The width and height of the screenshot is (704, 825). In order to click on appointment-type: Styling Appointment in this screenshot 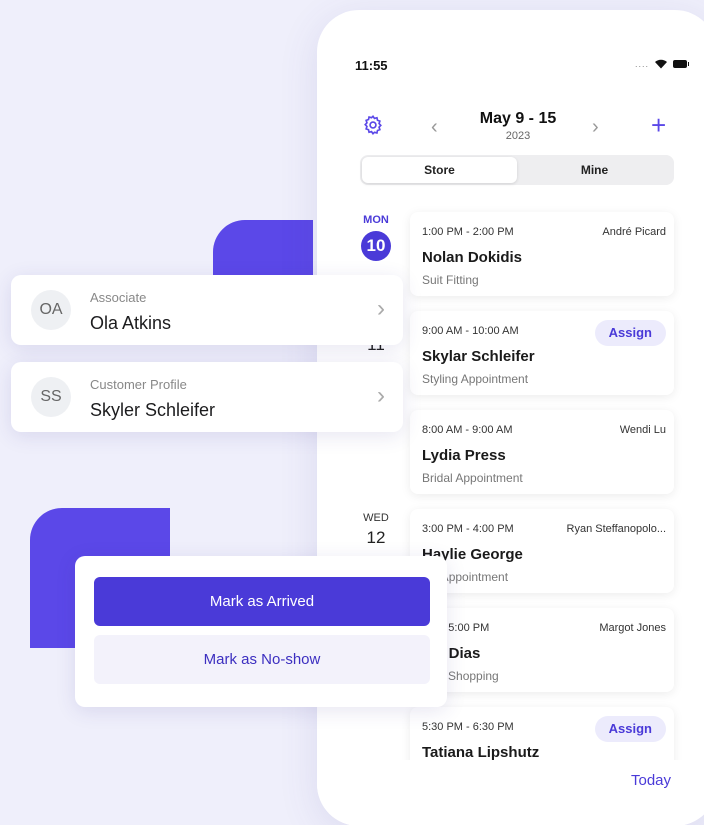, I will do `click(475, 379)`.